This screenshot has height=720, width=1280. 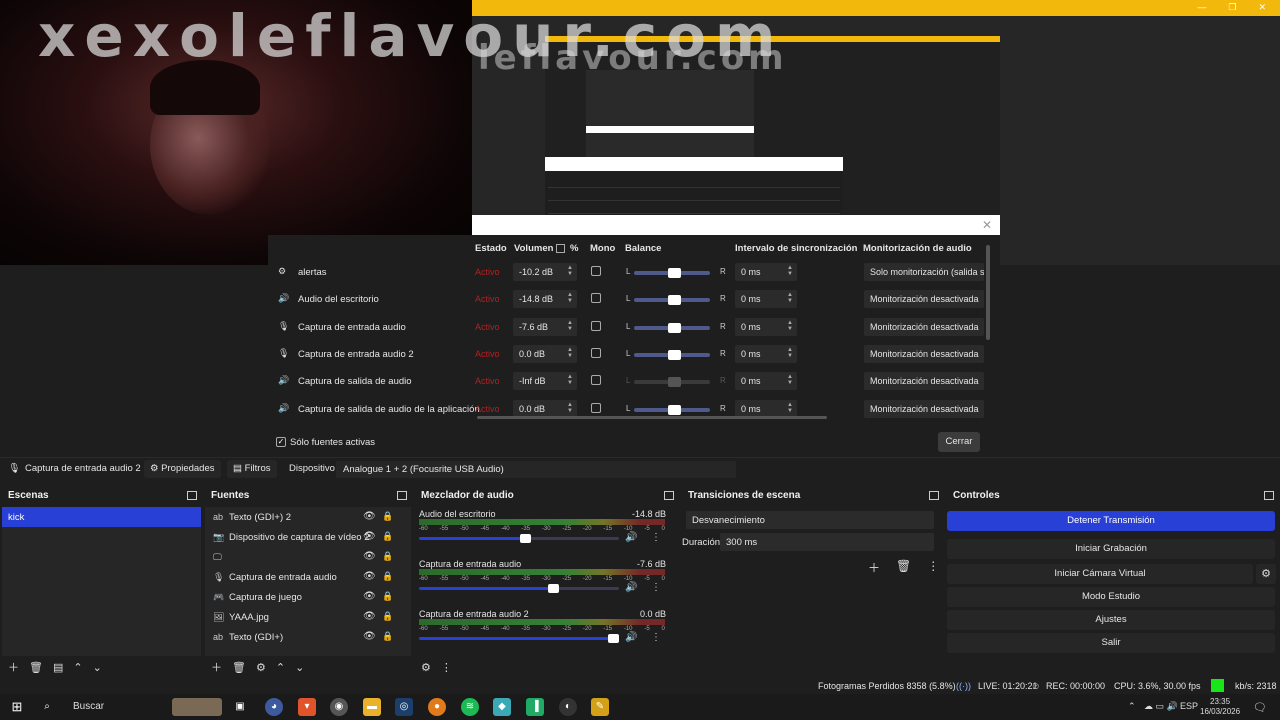 I want to click on source-item: 🎮 Captura de juego 👁 🔒, so click(x=308, y=597).